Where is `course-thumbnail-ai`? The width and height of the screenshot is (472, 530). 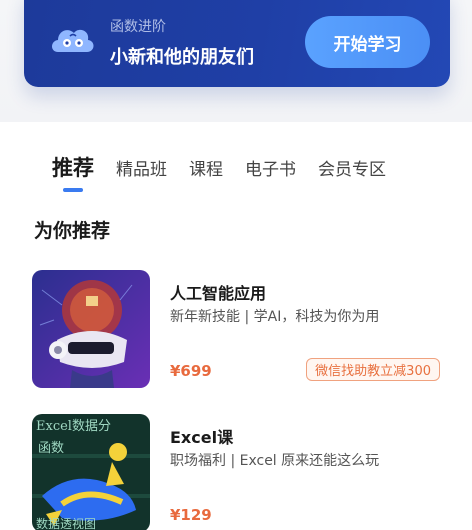
course-thumbnail-ai is located at coordinates (91, 329).